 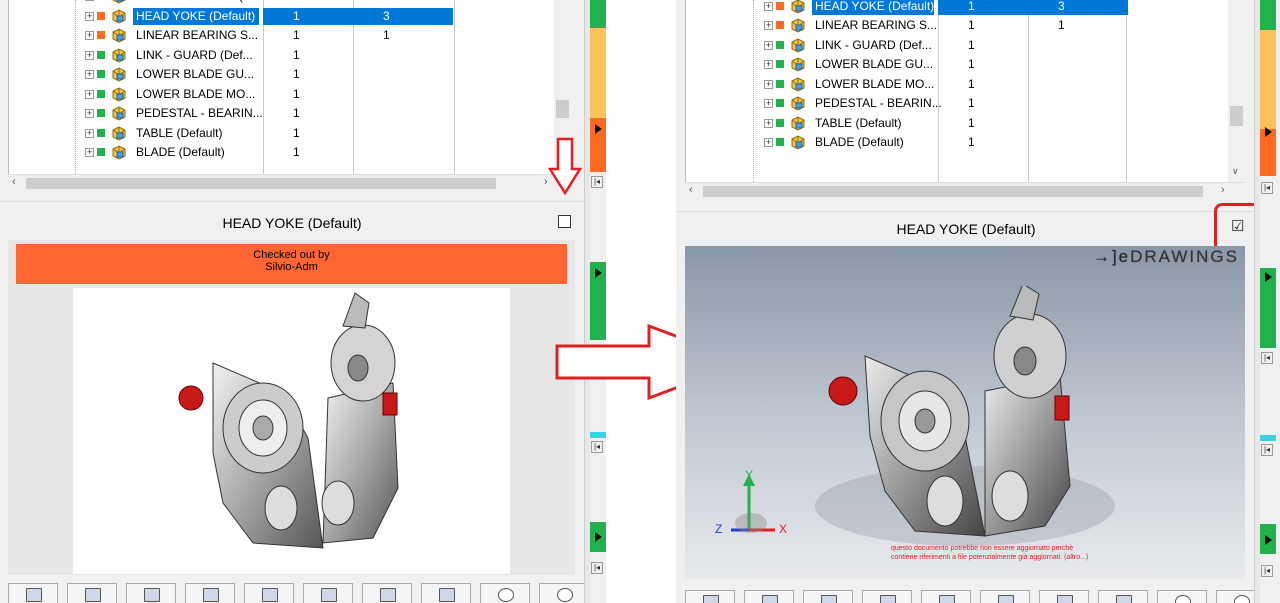 I want to click on scroll-right-arrow-icon: ›, so click(x=1223, y=190).